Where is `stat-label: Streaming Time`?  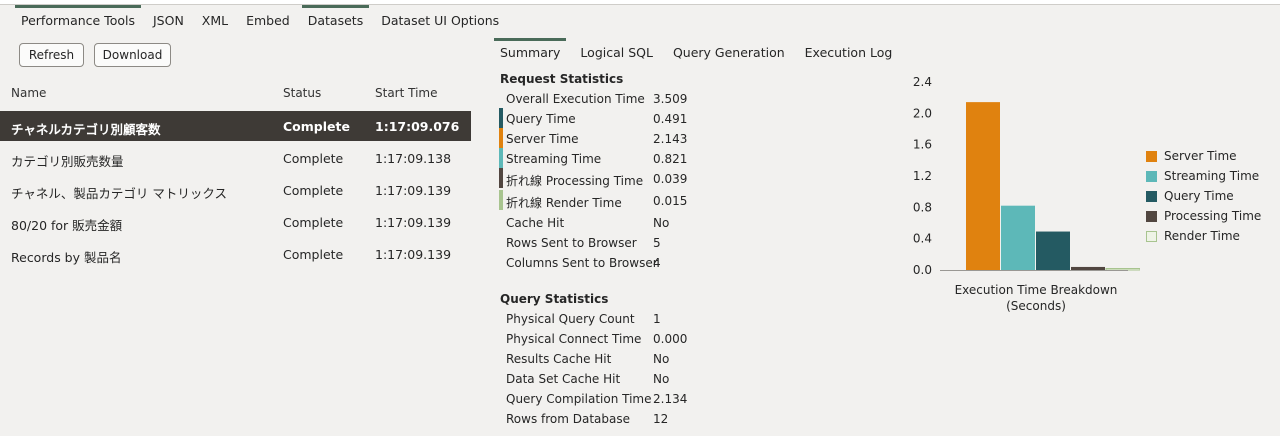
stat-label: Streaming Time is located at coordinates (554, 159).